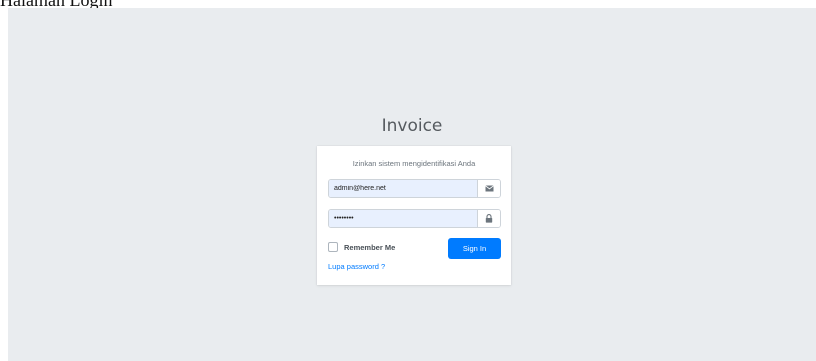 Image resolution: width=816 pixels, height=361 pixels. I want to click on password-input, so click(403, 218).